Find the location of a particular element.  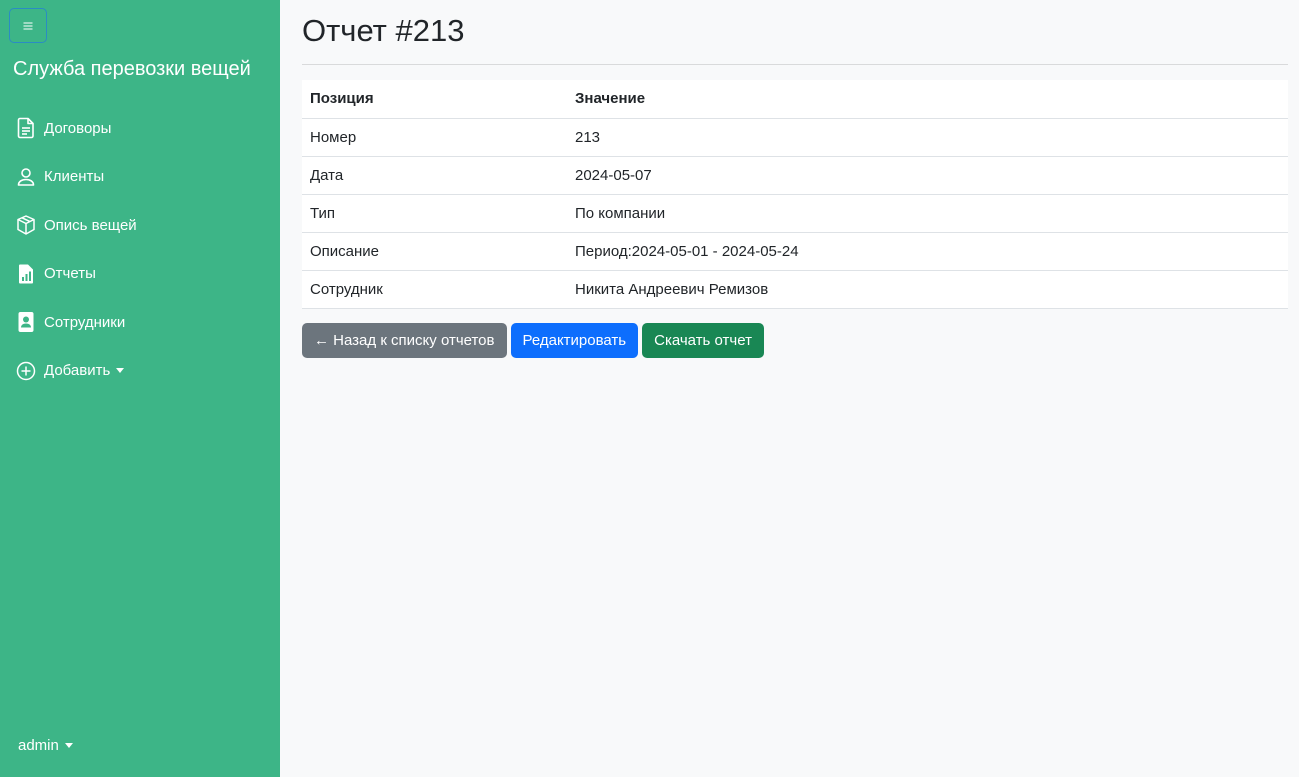

document-icon is located at coordinates (26, 128).